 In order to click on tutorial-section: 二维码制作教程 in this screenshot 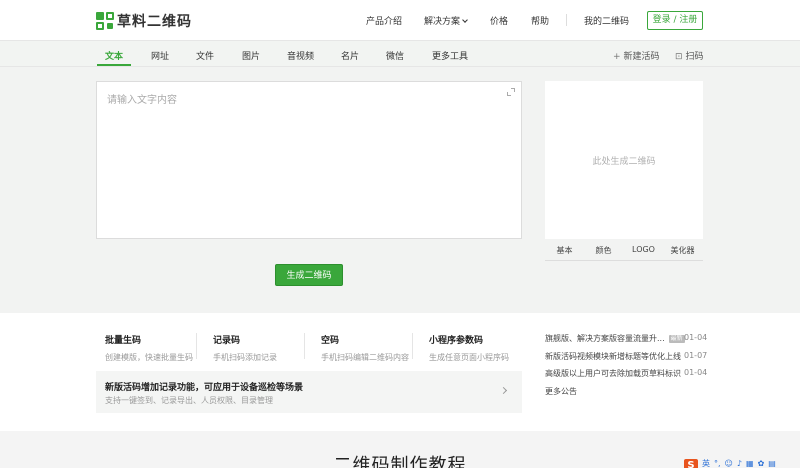, I will do `click(400, 449)`.